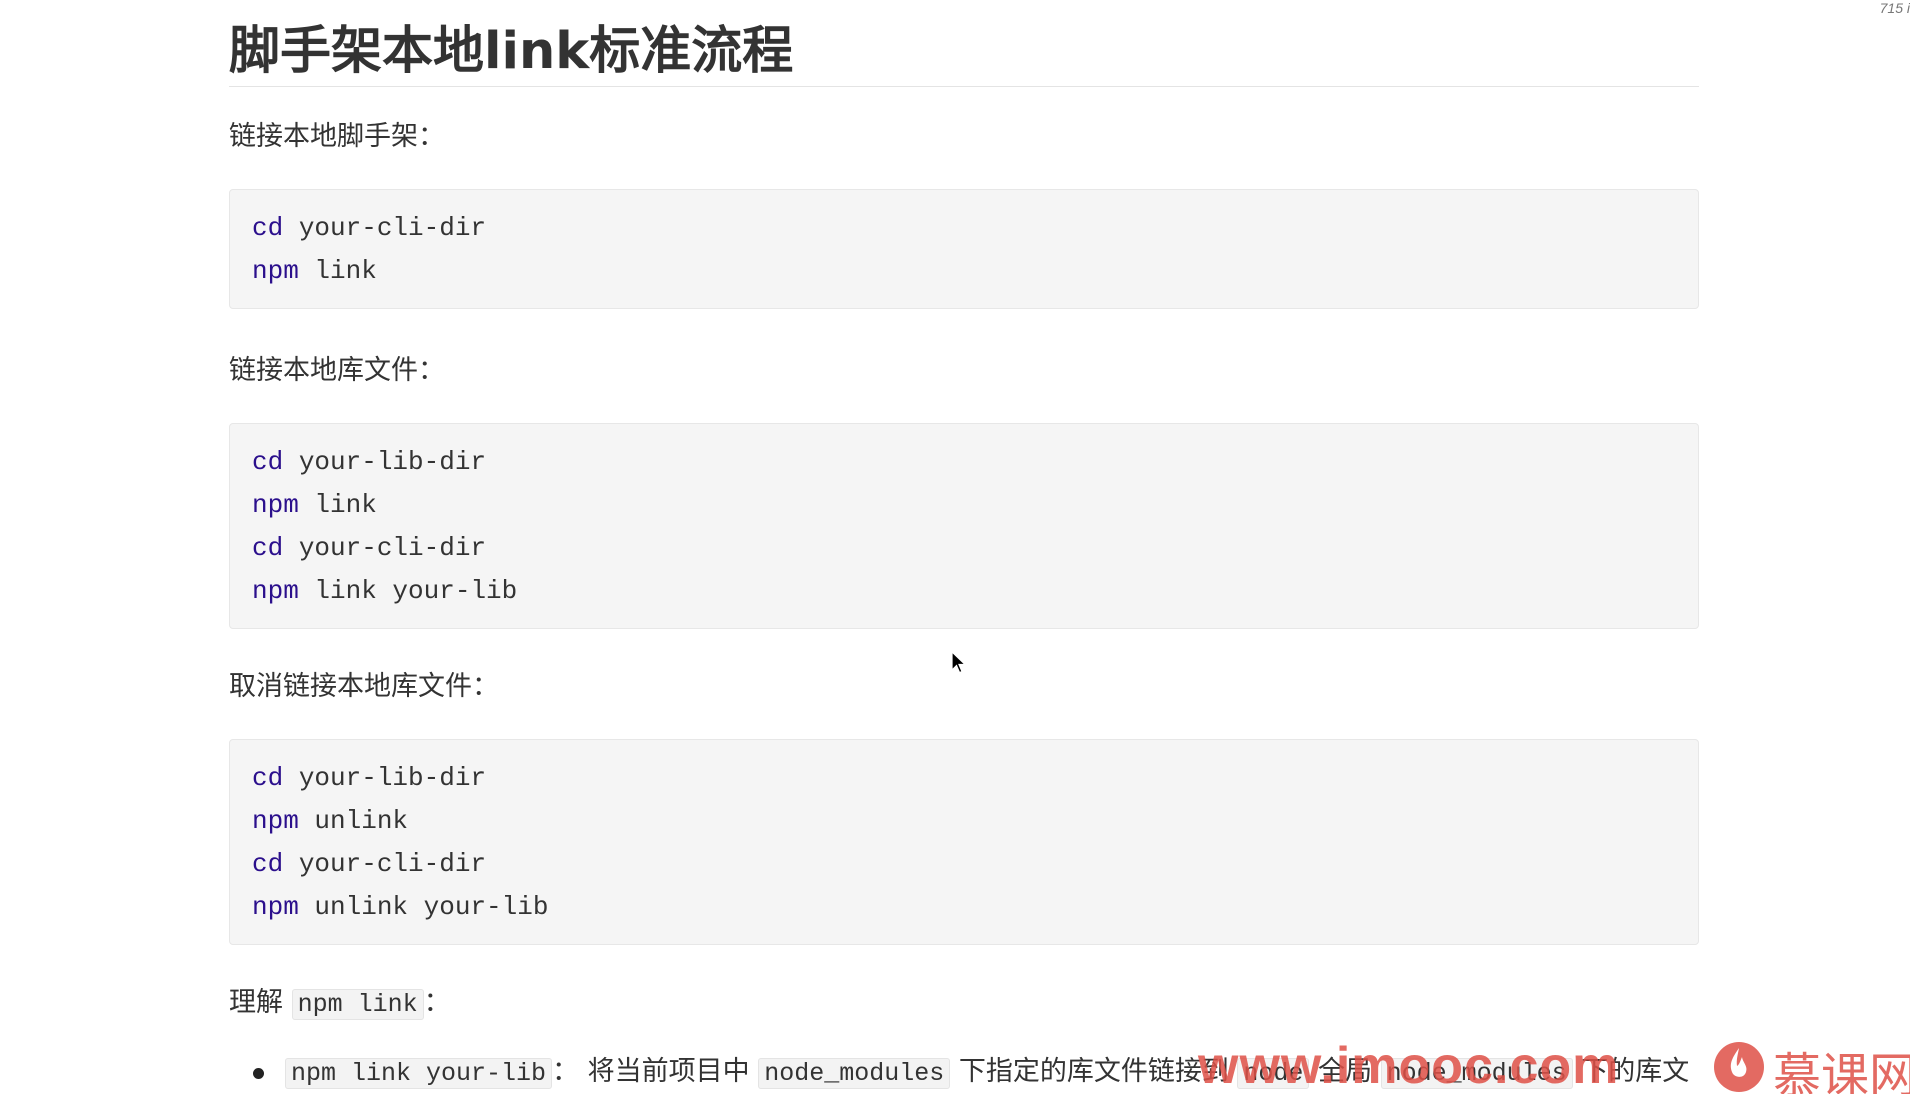  What do you see at coordinates (1739, 1067) in the screenshot?
I see `imooc-flame-logo-icon` at bounding box center [1739, 1067].